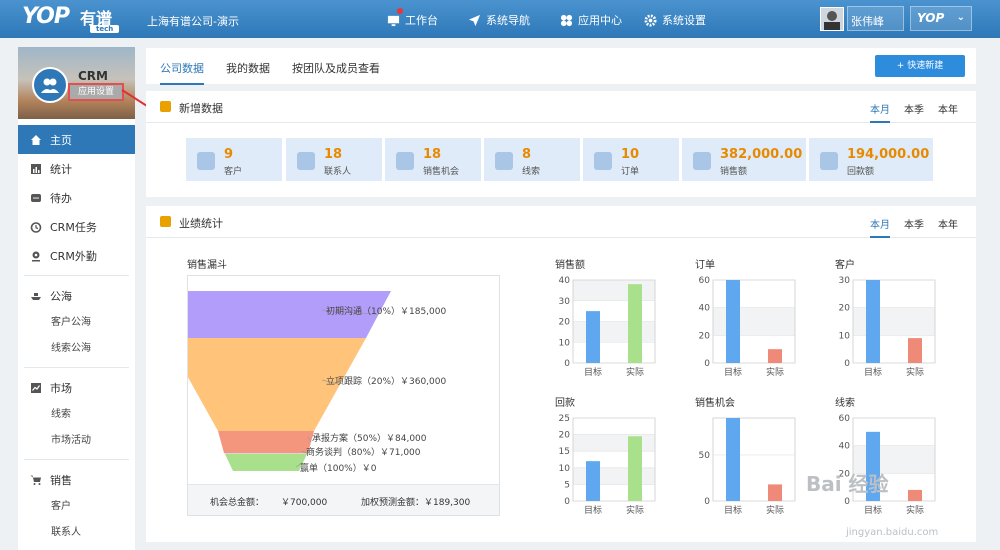 Image resolution: width=1000 pixels, height=550 pixels. What do you see at coordinates (50, 85) in the screenshot?
I see `users-icon` at bounding box center [50, 85].